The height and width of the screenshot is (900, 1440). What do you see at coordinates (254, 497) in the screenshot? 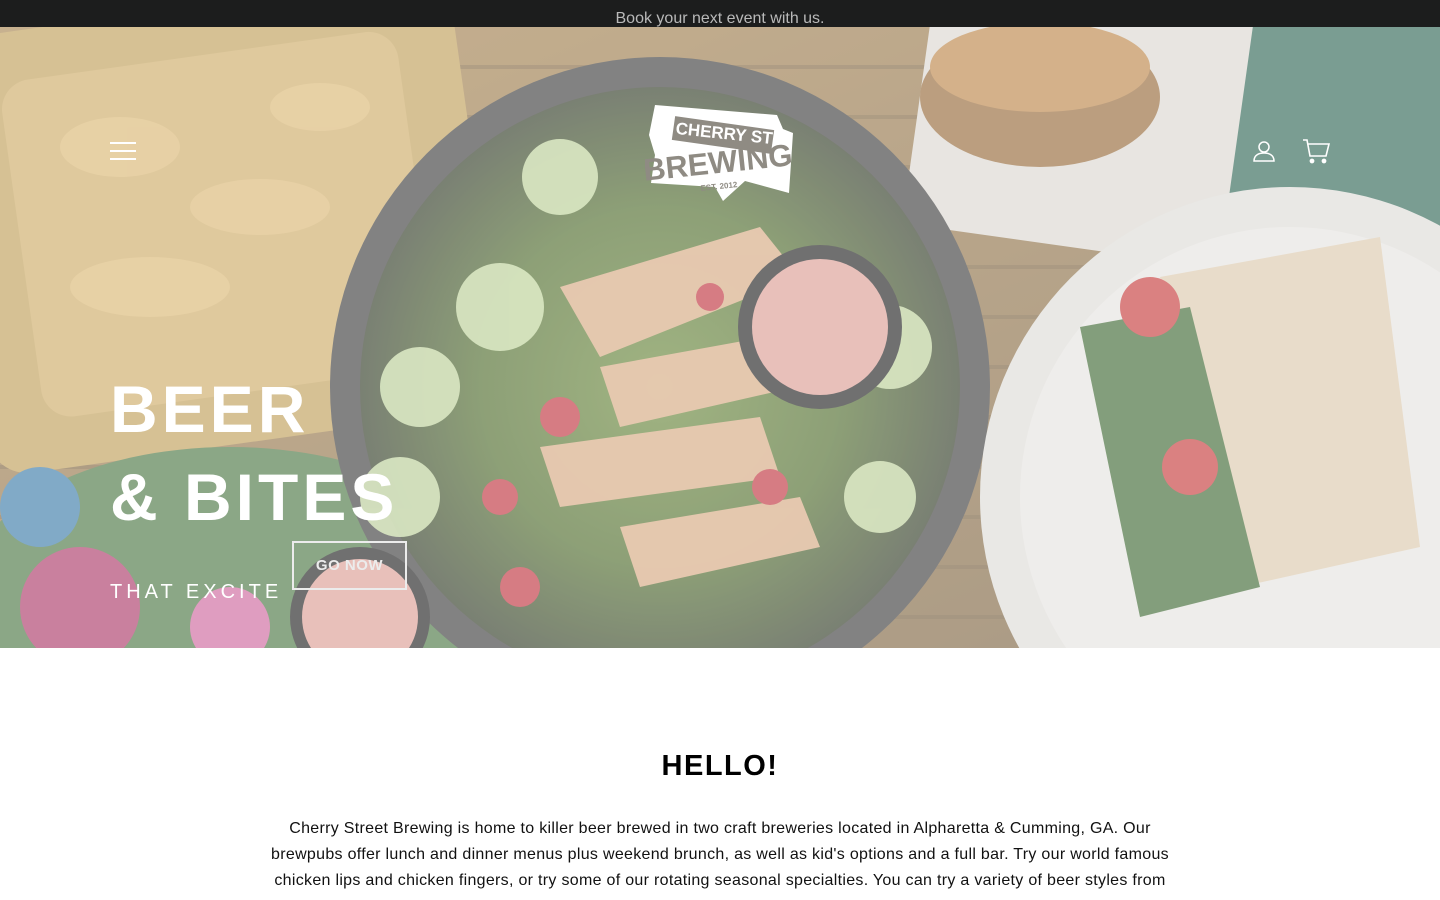
I see `hero-title-line2: & BITES` at bounding box center [254, 497].